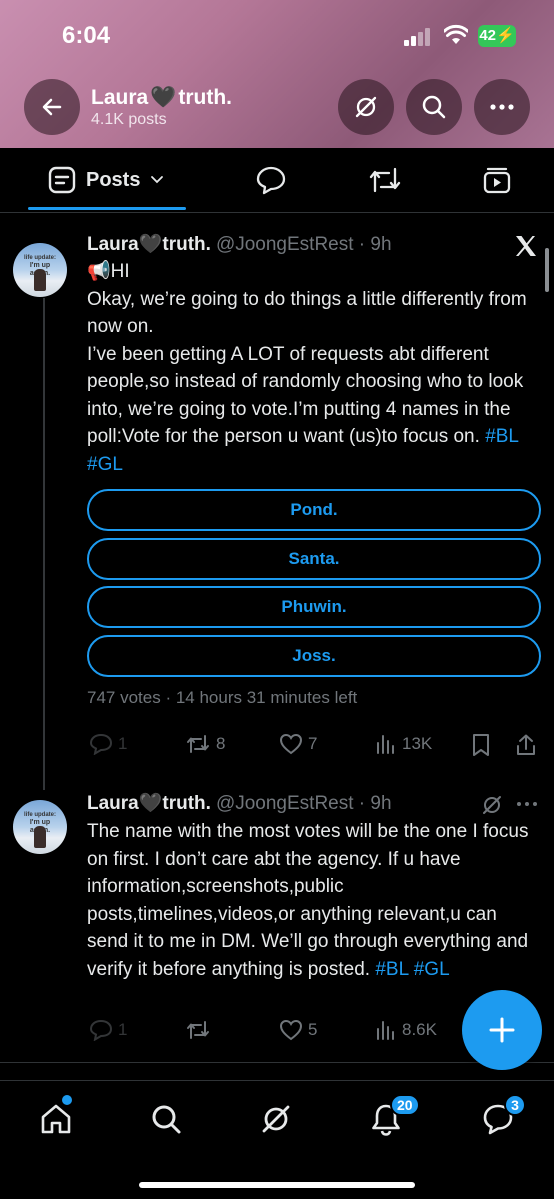 The width and height of the screenshot is (554, 1199). Describe the element at coordinates (86, 35) in the screenshot. I see `status-time: 6:04` at that location.